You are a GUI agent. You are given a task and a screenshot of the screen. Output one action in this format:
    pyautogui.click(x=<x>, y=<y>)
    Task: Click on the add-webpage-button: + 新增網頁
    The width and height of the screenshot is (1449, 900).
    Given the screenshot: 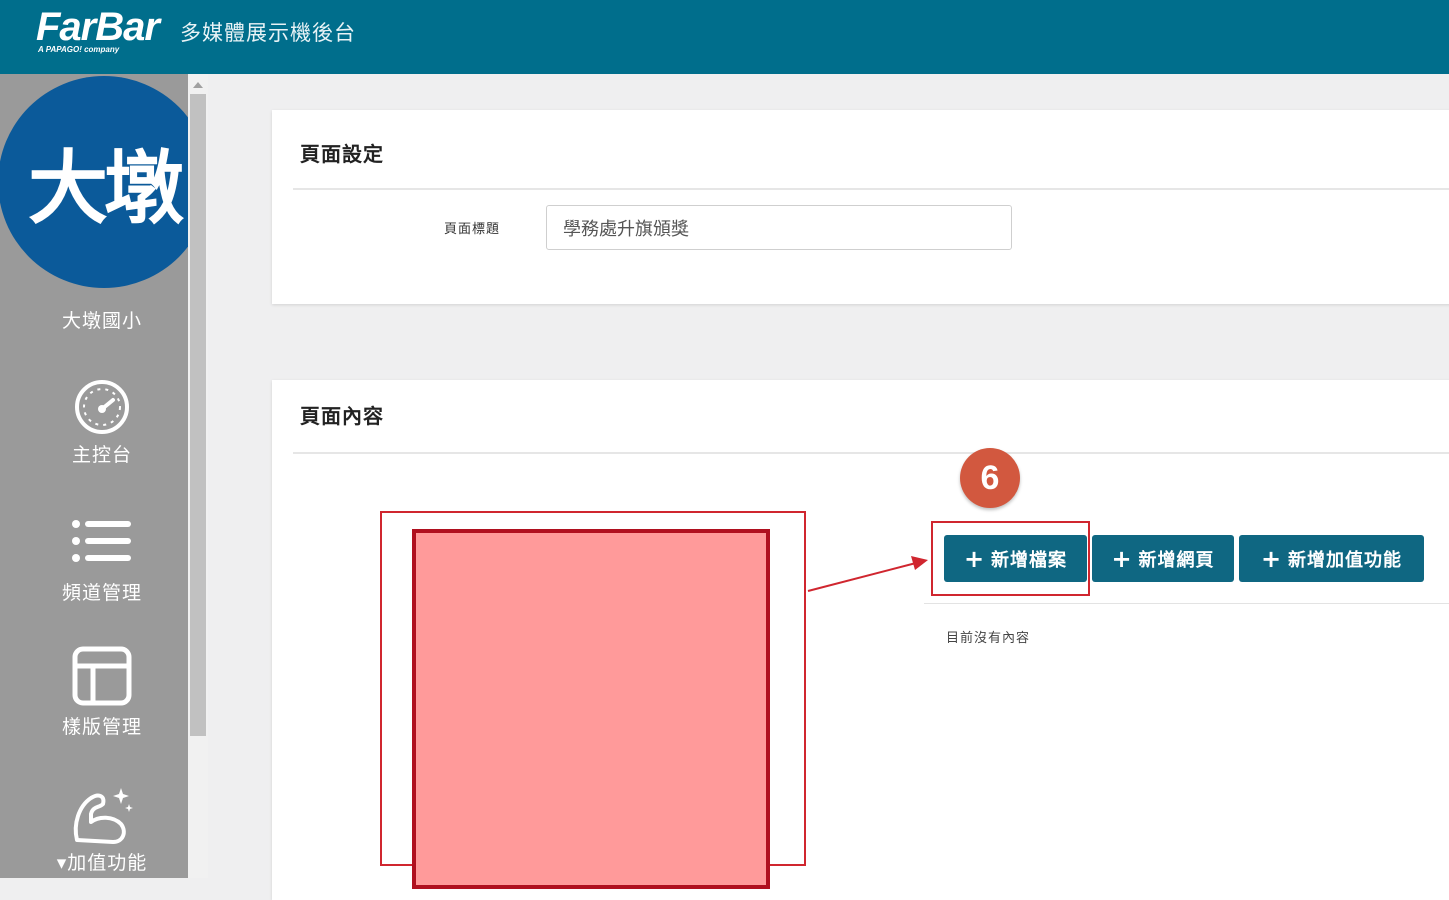 What is the action you would take?
    pyautogui.click(x=1163, y=558)
    